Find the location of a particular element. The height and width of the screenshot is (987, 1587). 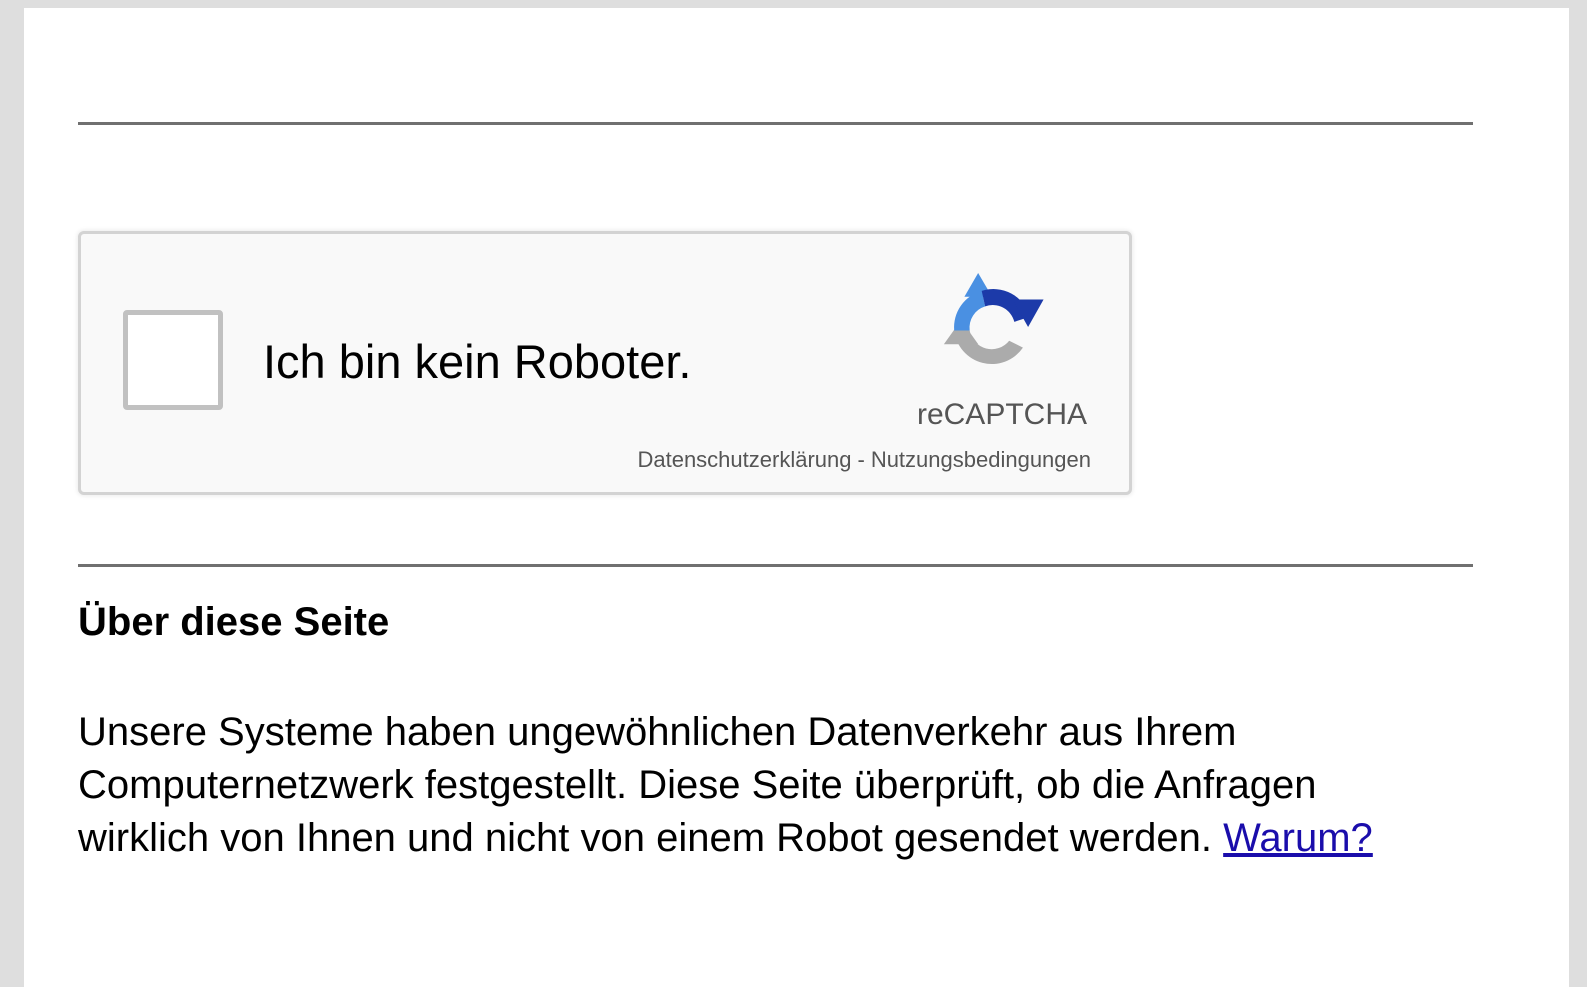

recaptcha-brand: reCAPTCHA is located at coordinates (1001, 414).